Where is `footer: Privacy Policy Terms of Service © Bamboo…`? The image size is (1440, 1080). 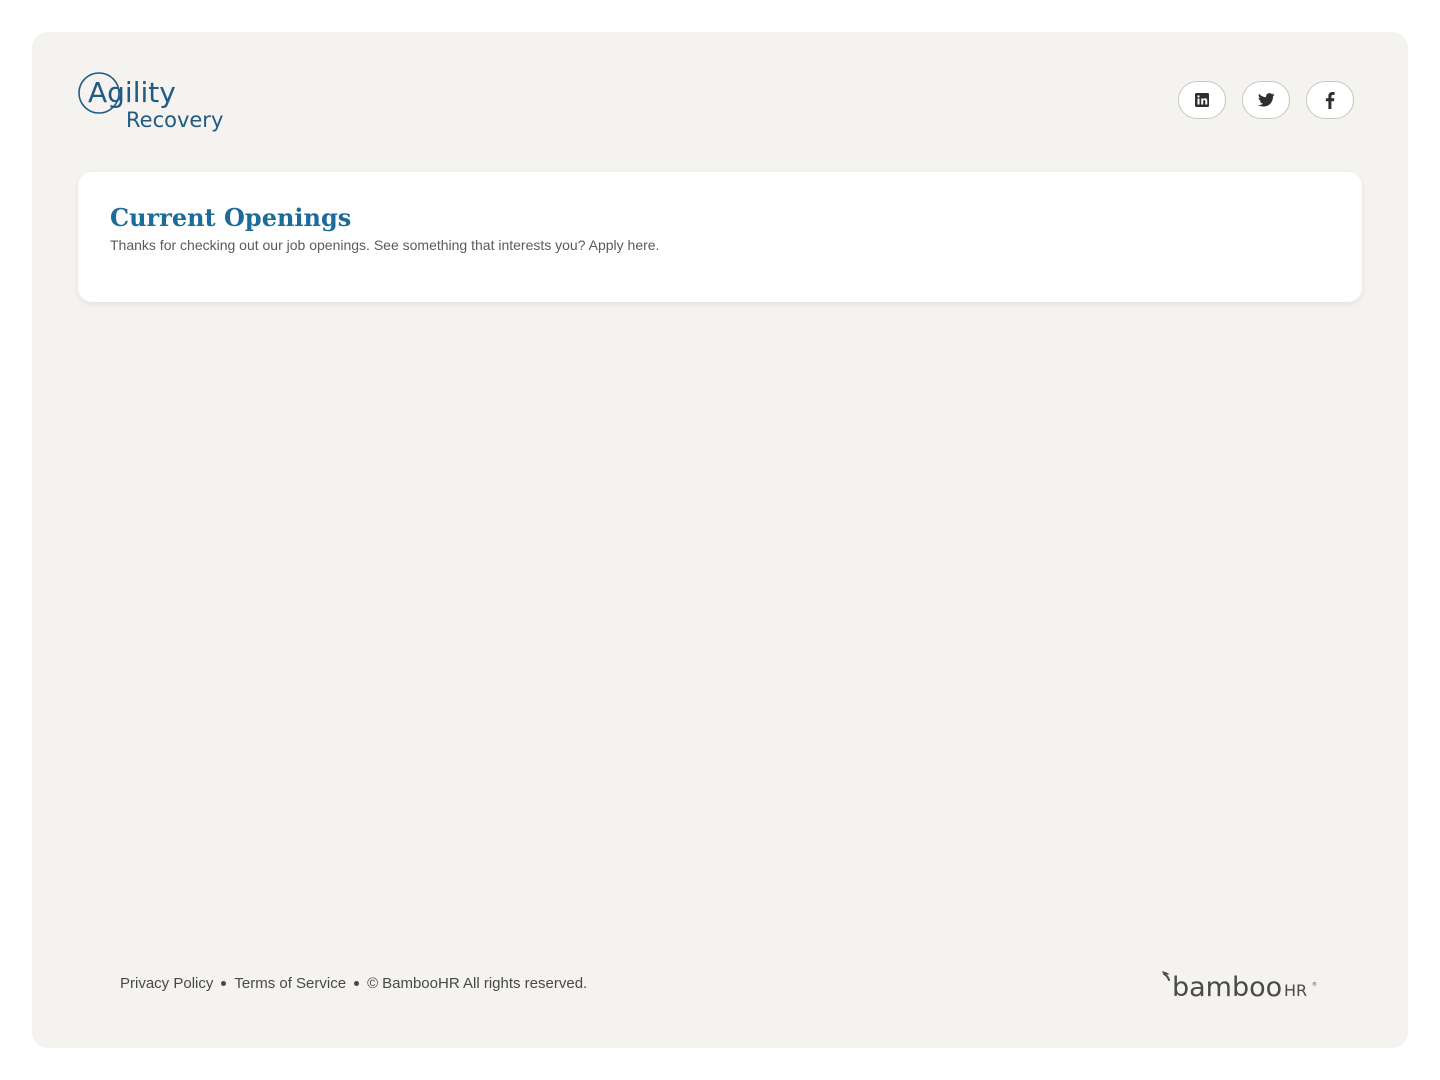 footer: Privacy Policy Terms of Service © Bamboo… is located at coordinates (720, 988).